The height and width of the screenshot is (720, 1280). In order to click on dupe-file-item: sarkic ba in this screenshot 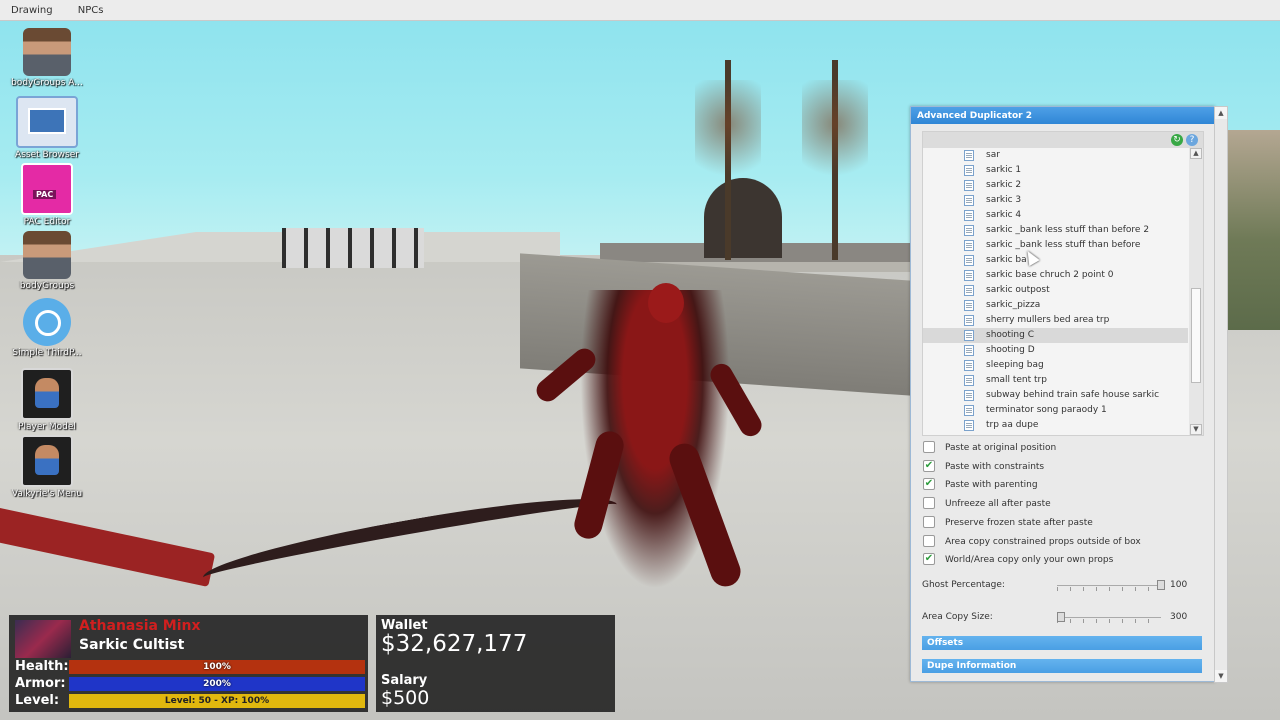, I will do `click(1055, 260)`.